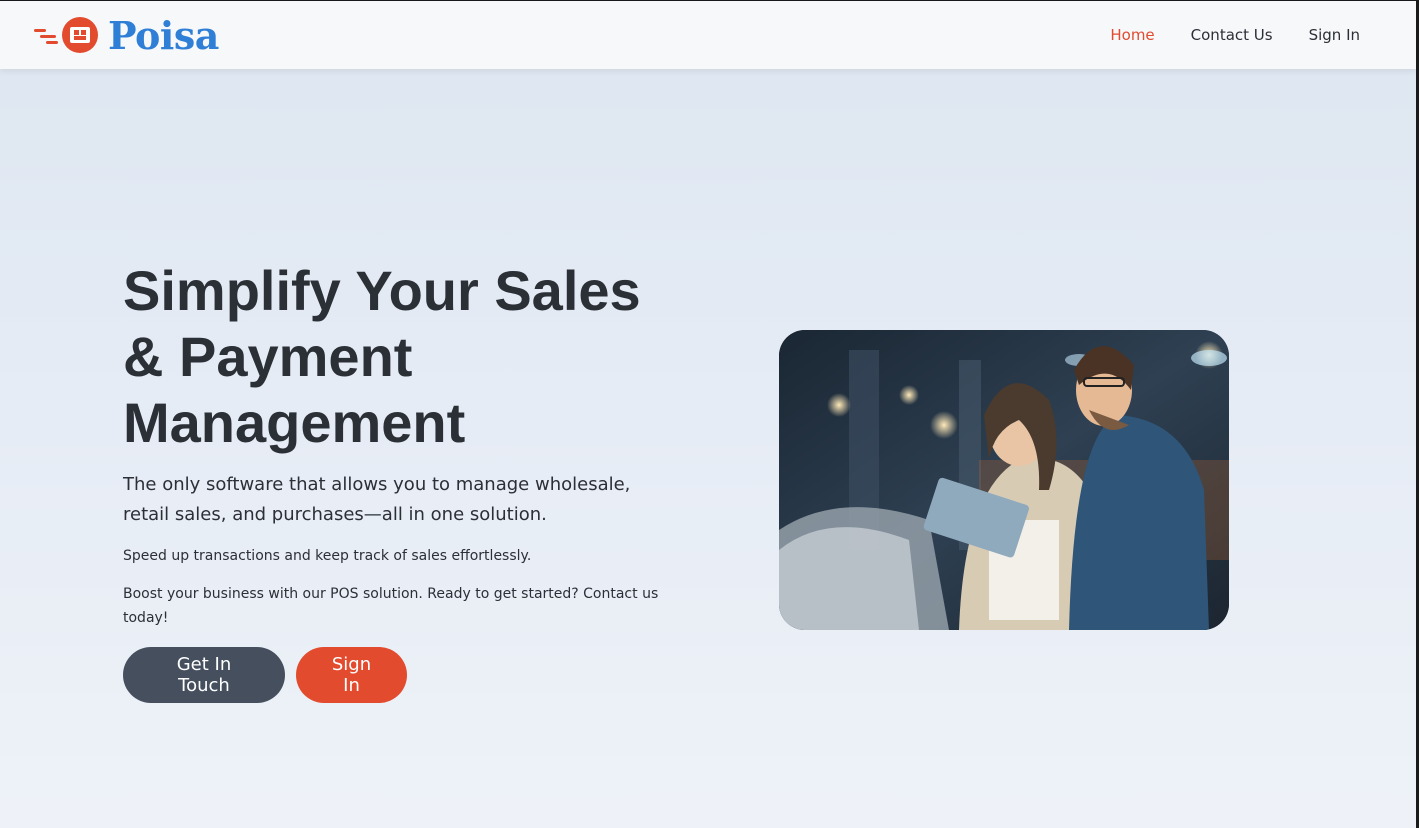 This screenshot has width=1419, height=828. Describe the element at coordinates (204, 675) in the screenshot. I see `get-in-touch-button: Get In Touch` at that location.